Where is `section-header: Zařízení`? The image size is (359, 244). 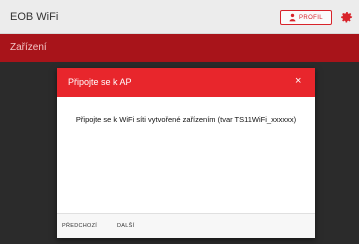
section-header: Zařízení is located at coordinates (179, 48).